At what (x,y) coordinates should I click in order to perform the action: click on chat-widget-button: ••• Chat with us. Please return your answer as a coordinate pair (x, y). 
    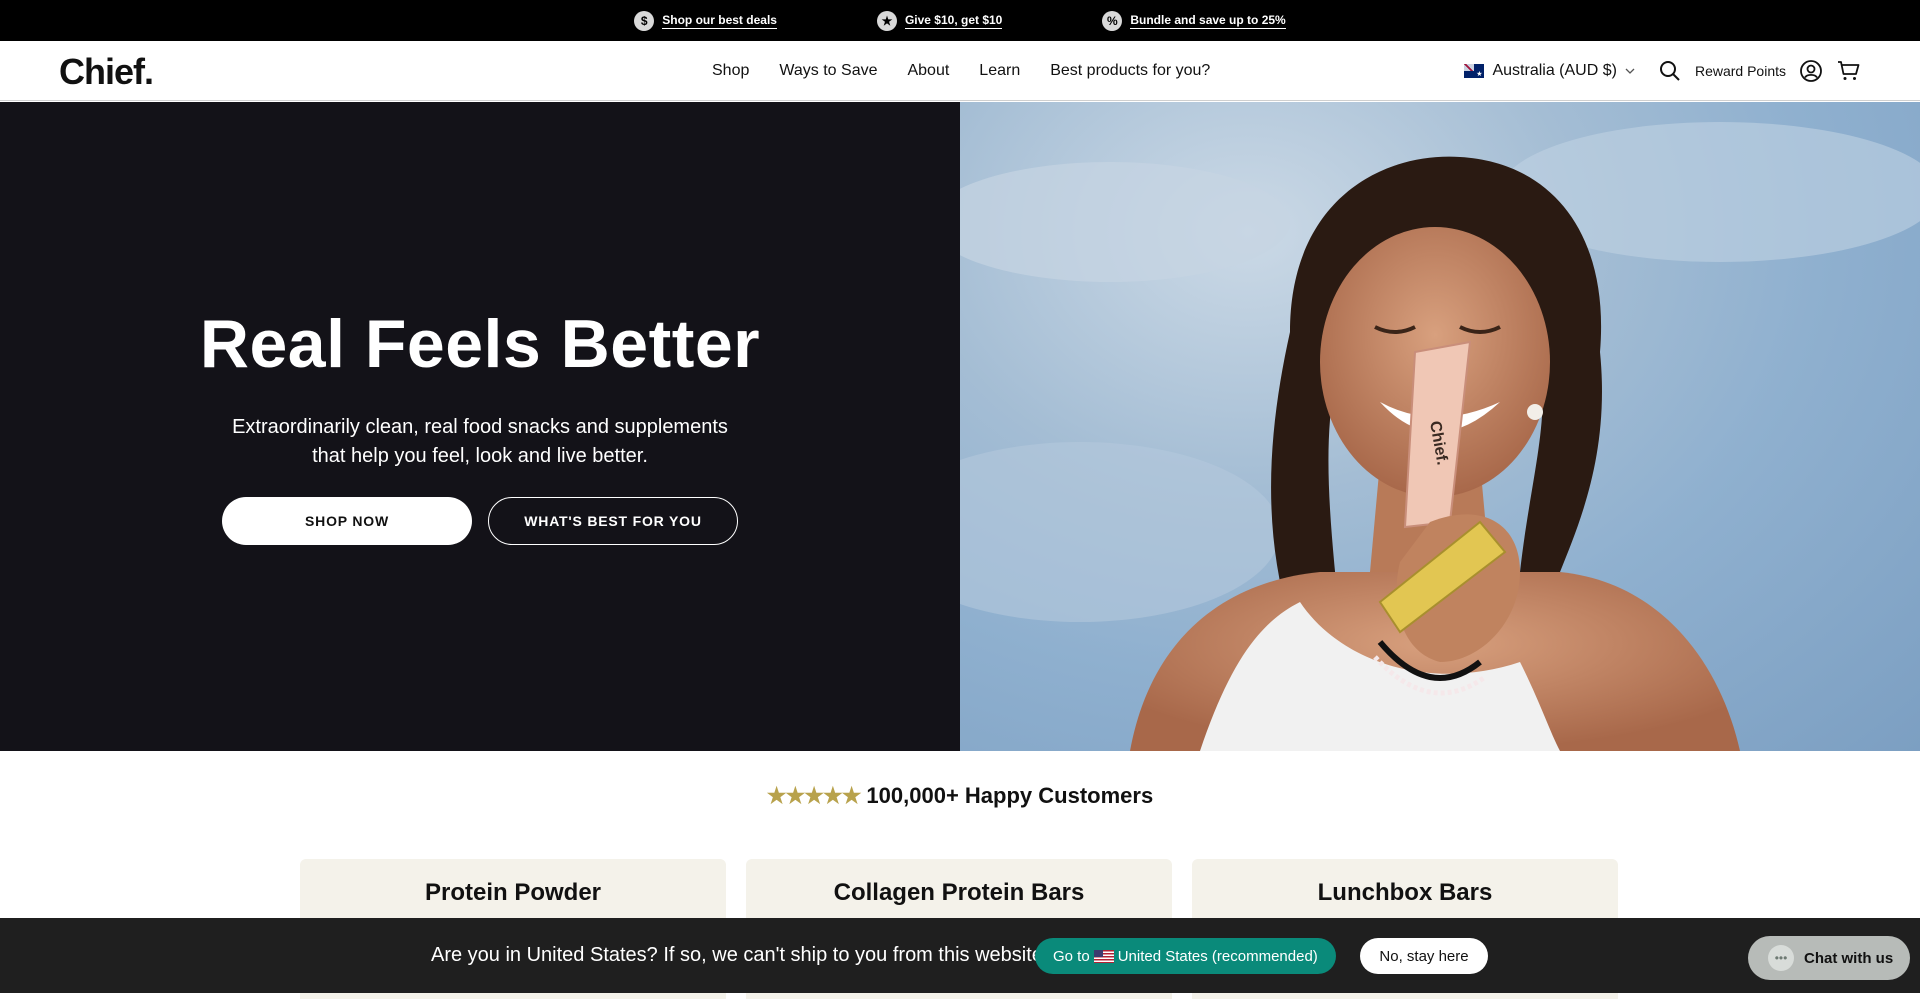
    Looking at the image, I should click on (1829, 958).